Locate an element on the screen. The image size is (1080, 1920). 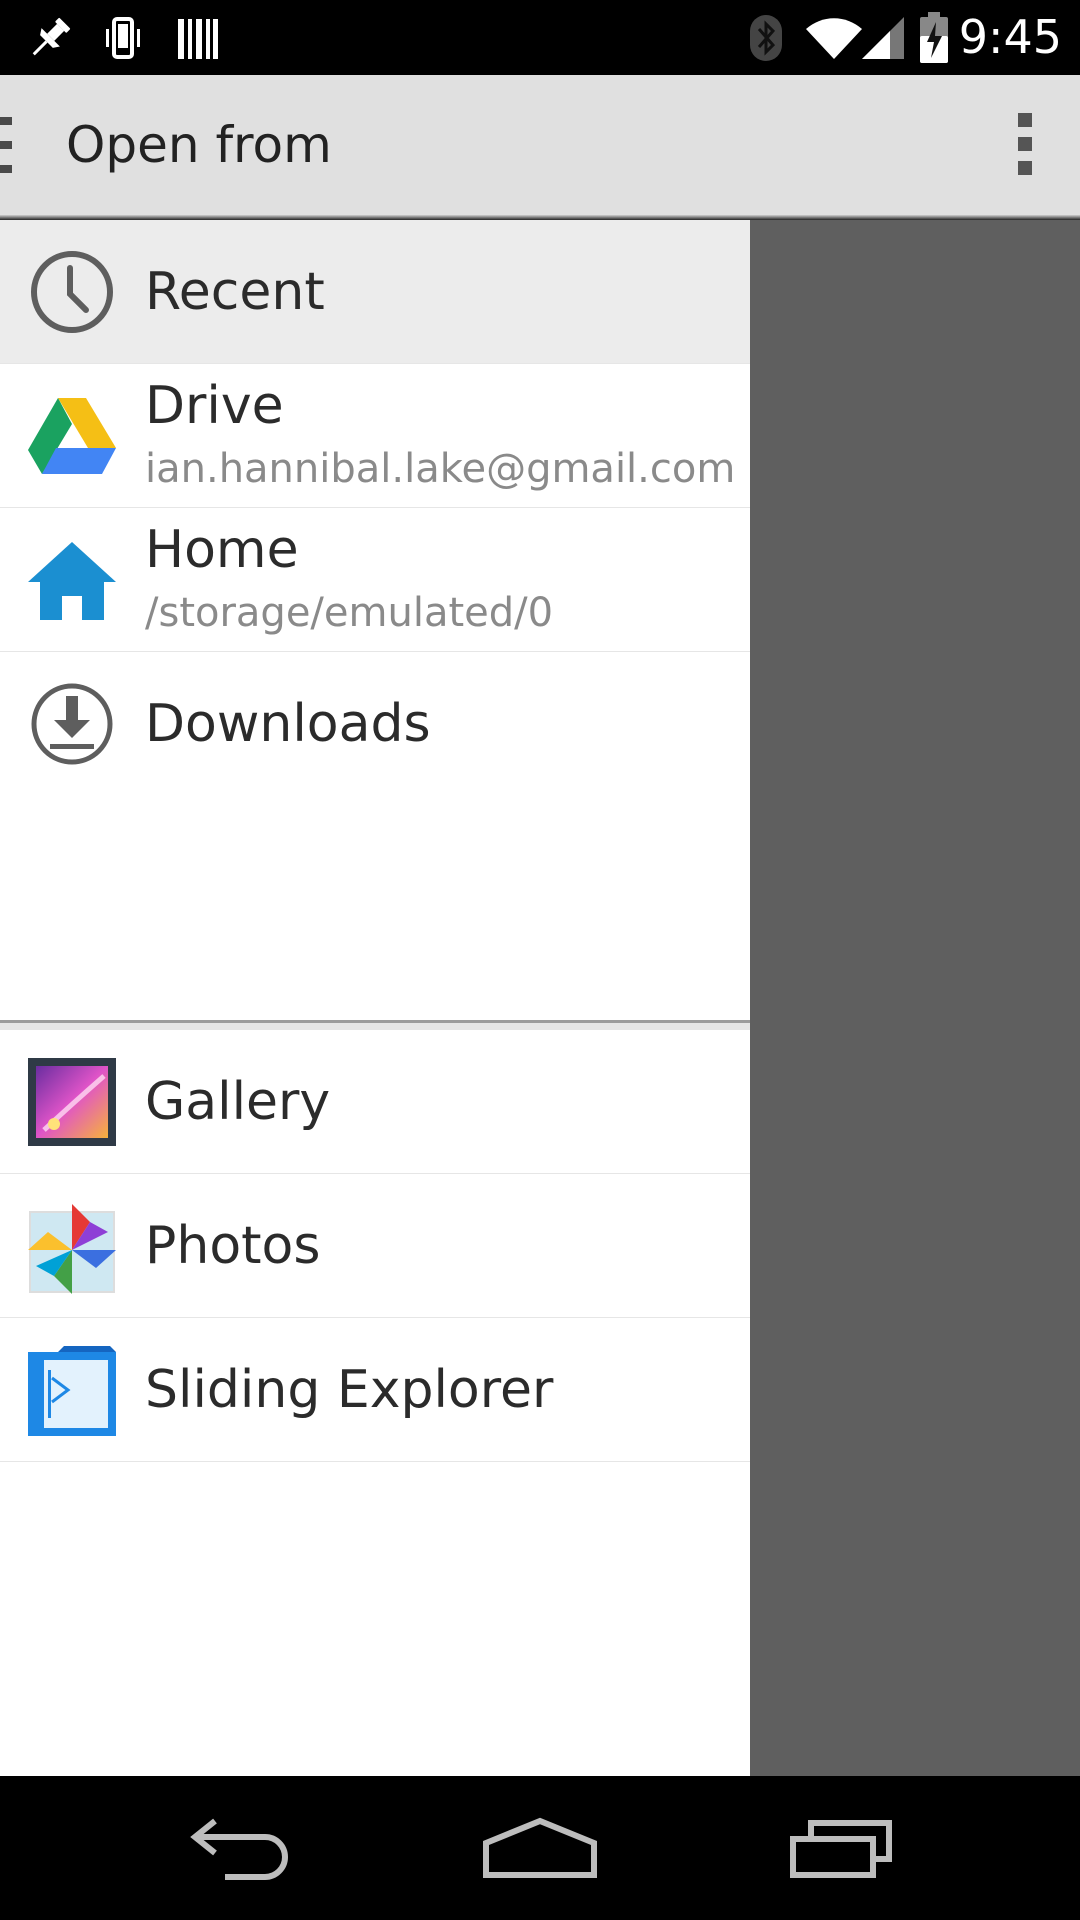
section-divider is located at coordinates (375, 1025).